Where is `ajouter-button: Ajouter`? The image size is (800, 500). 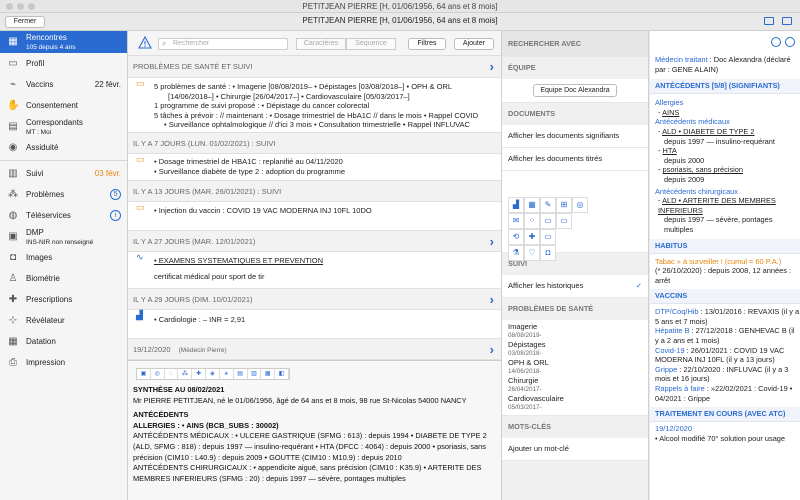
ajouter-button: Ajouter is located at coordinates (474, 44).